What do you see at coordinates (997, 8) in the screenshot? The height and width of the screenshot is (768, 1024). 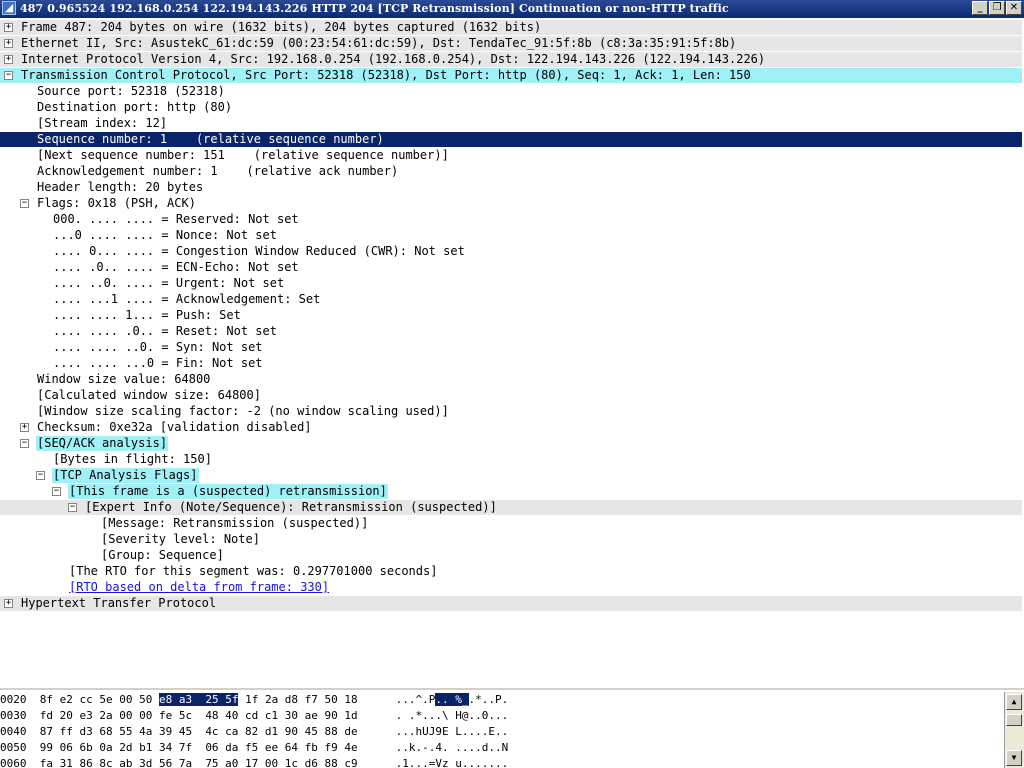 I see `restore-button: ❐` at bounding box center [997, 8].